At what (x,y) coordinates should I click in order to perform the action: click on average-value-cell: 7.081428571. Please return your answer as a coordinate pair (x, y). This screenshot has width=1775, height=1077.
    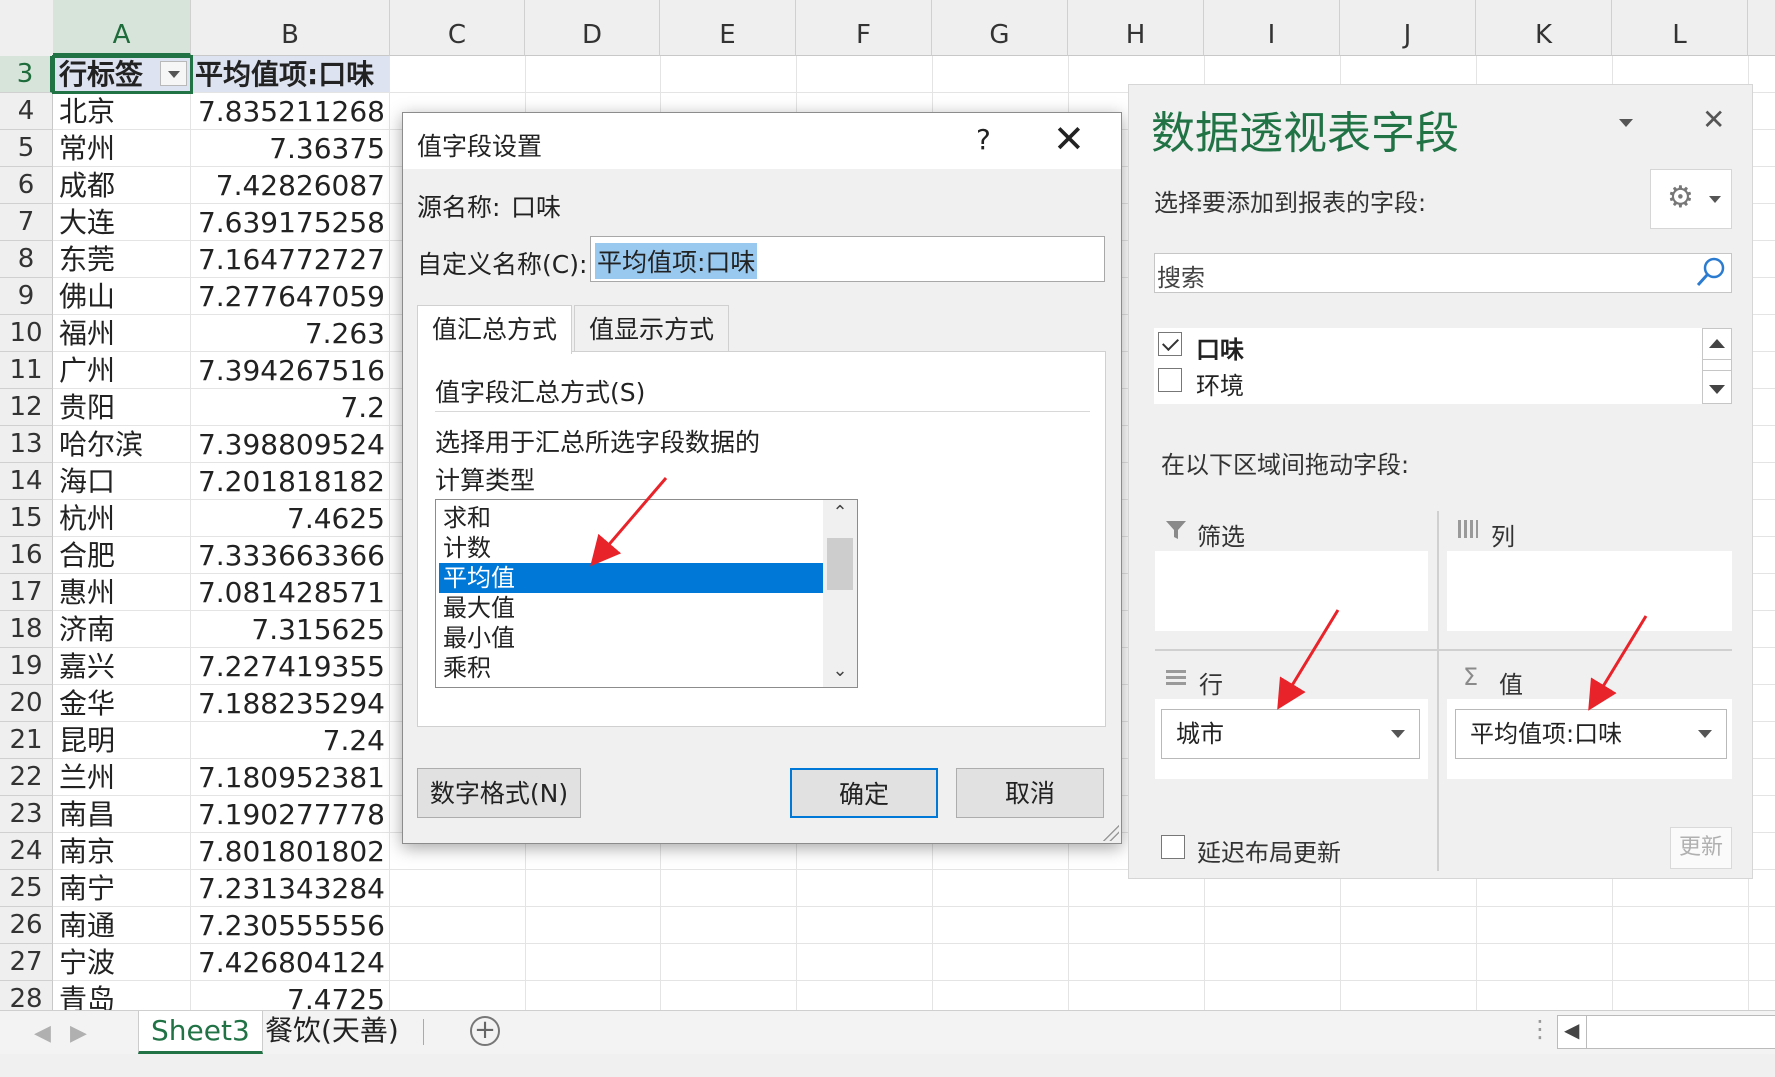
    Looking at the image, I should click on (290, 592).